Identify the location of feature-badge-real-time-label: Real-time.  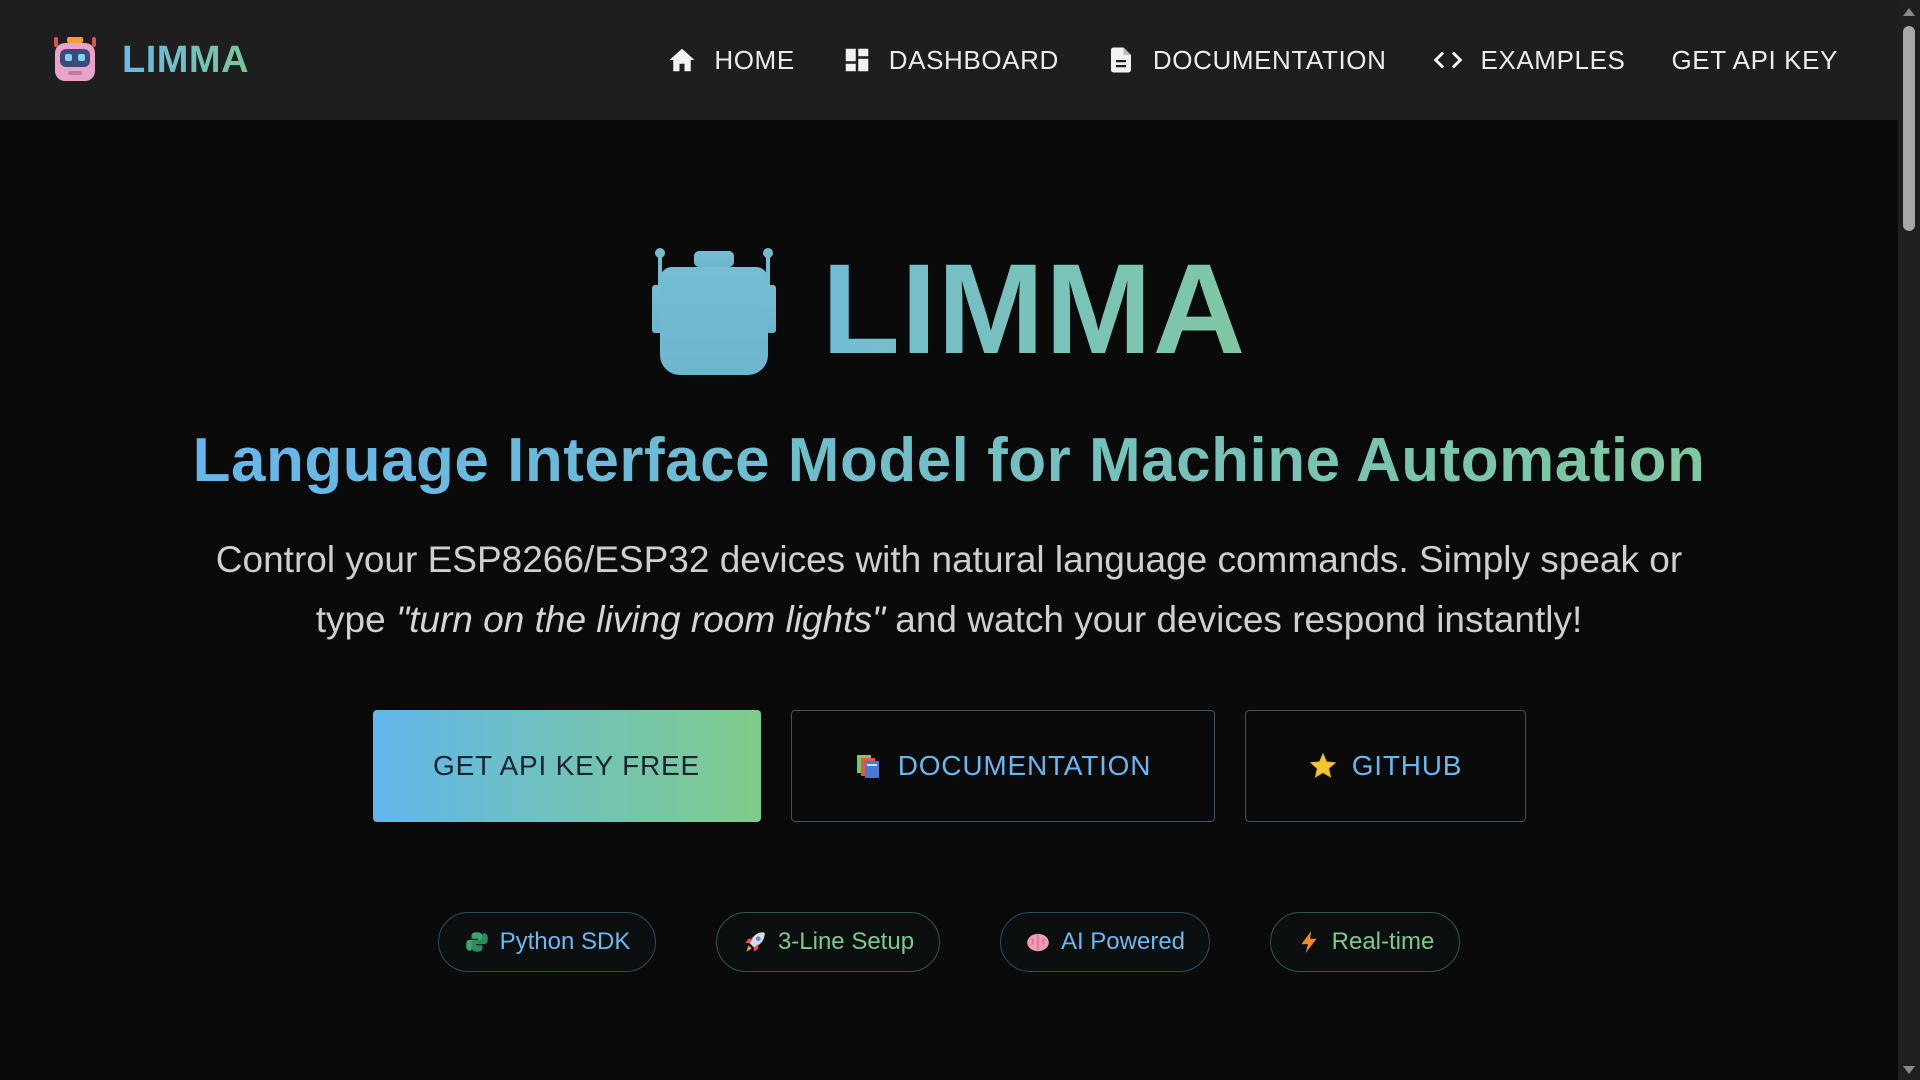
(1383, 941).